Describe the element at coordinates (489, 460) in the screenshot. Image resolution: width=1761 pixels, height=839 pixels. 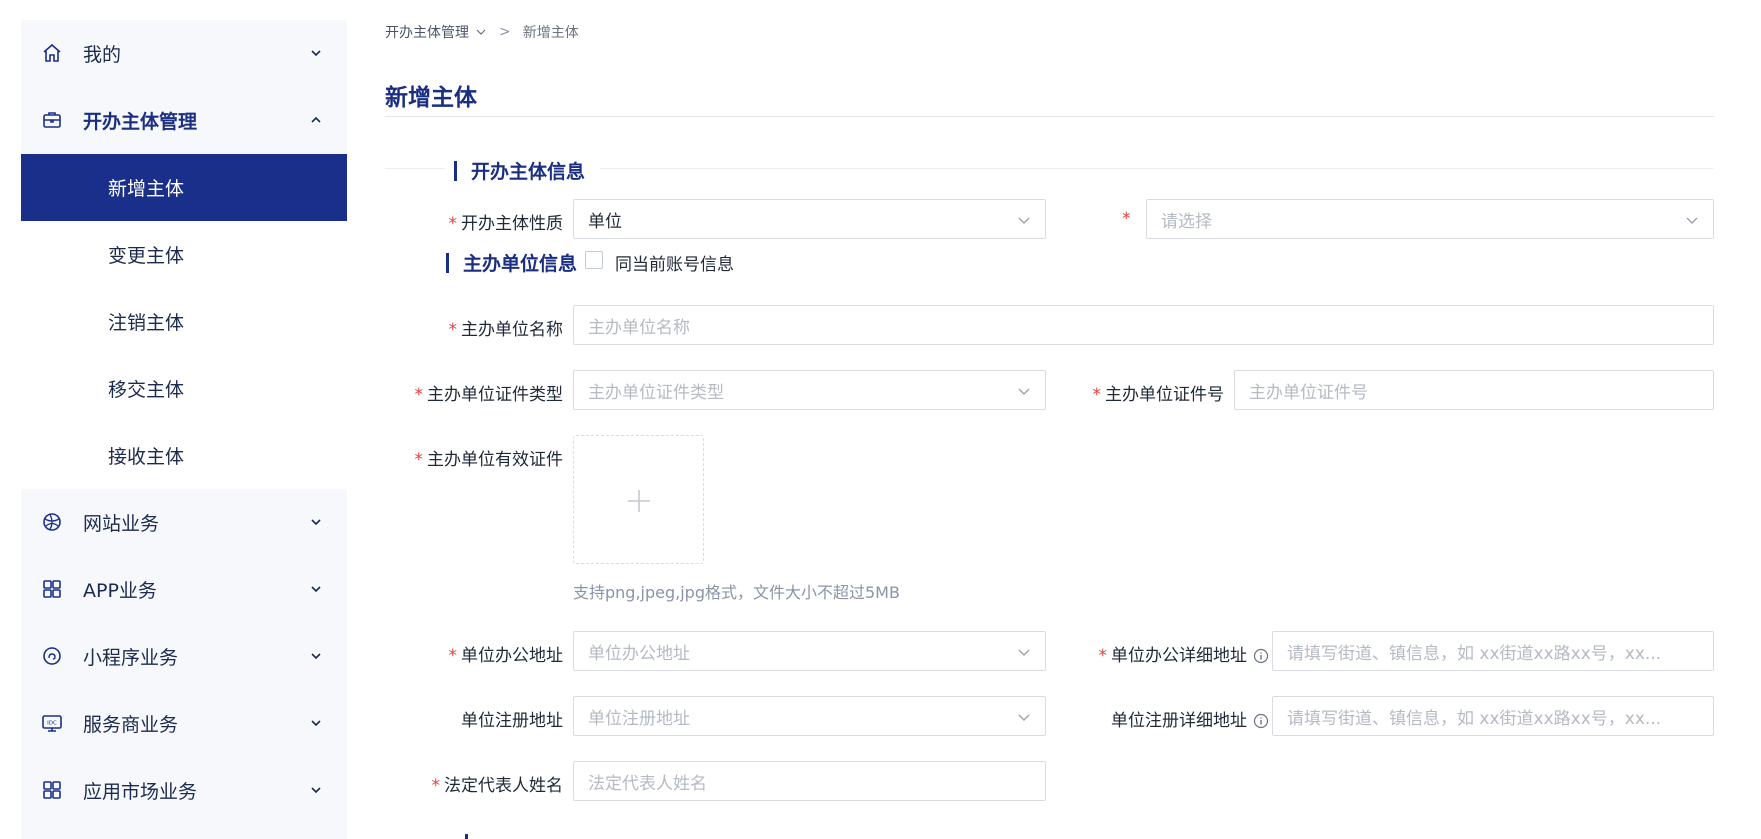
I see `valid-cert-label: * 主办单位有效证件` at that location.